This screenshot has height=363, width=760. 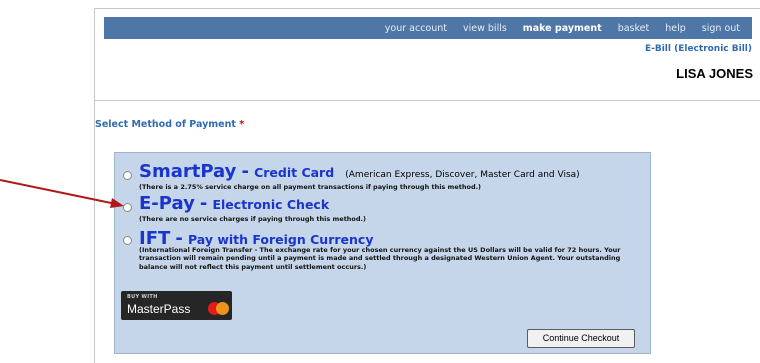 I want to click on arrow-head, so click(x=117, y=203).